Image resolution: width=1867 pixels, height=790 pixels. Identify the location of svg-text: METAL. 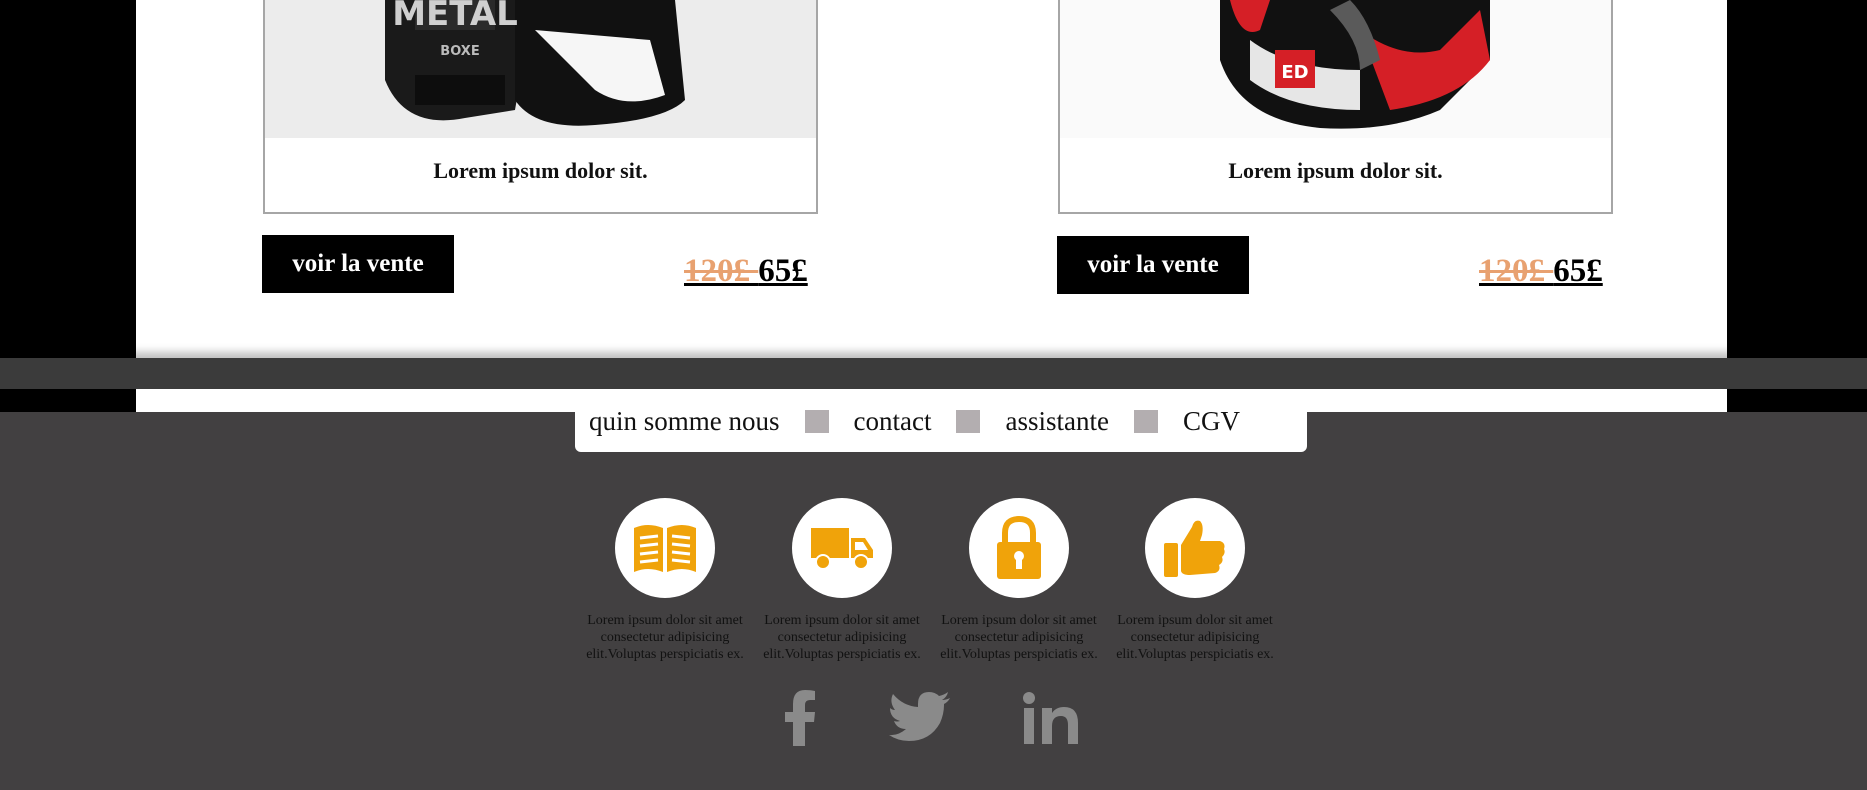
(455, 17).